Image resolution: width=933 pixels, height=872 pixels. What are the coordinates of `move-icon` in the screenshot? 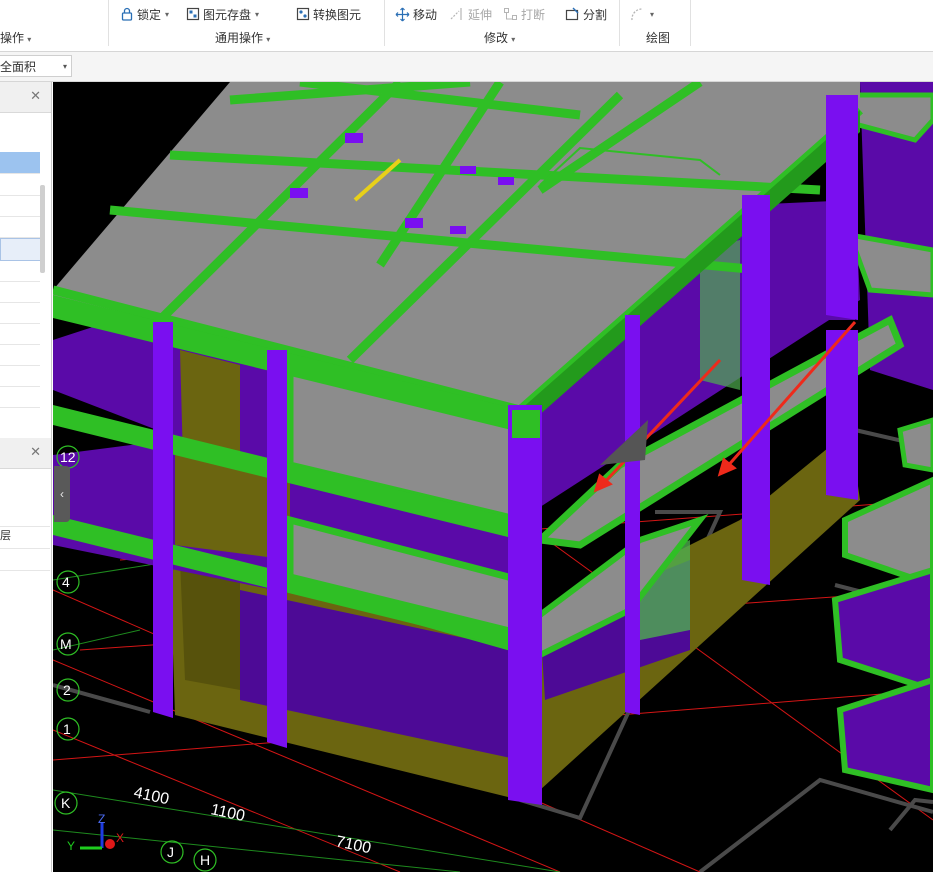 It's located at (402, 14).